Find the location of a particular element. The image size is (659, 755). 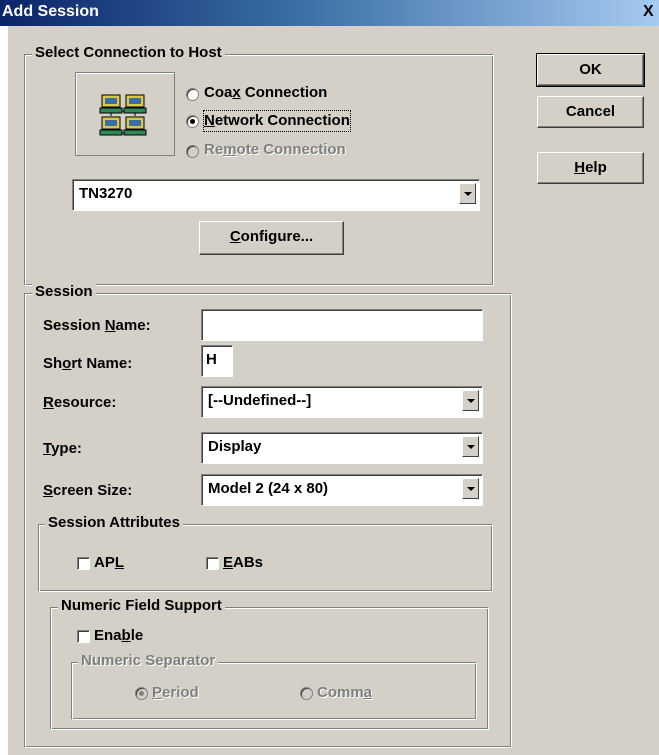

remote-connection-label: Remote Connection is located at coordinates (275, 149).